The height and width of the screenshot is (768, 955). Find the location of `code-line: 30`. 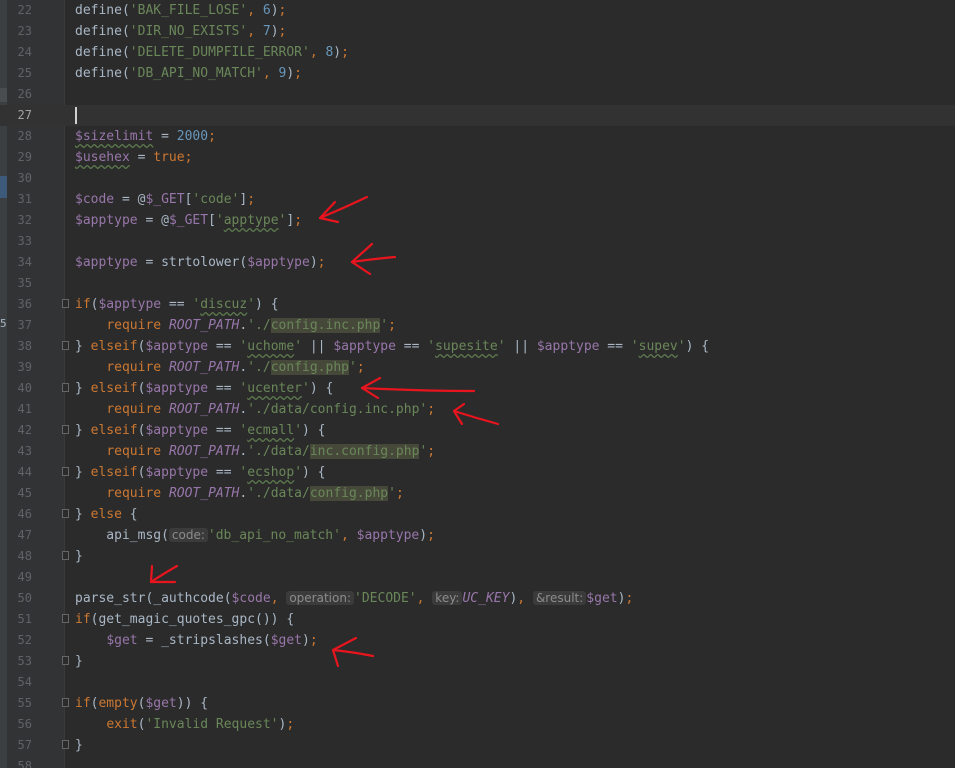

code-line: 30 is located at coordinates (477, 178).